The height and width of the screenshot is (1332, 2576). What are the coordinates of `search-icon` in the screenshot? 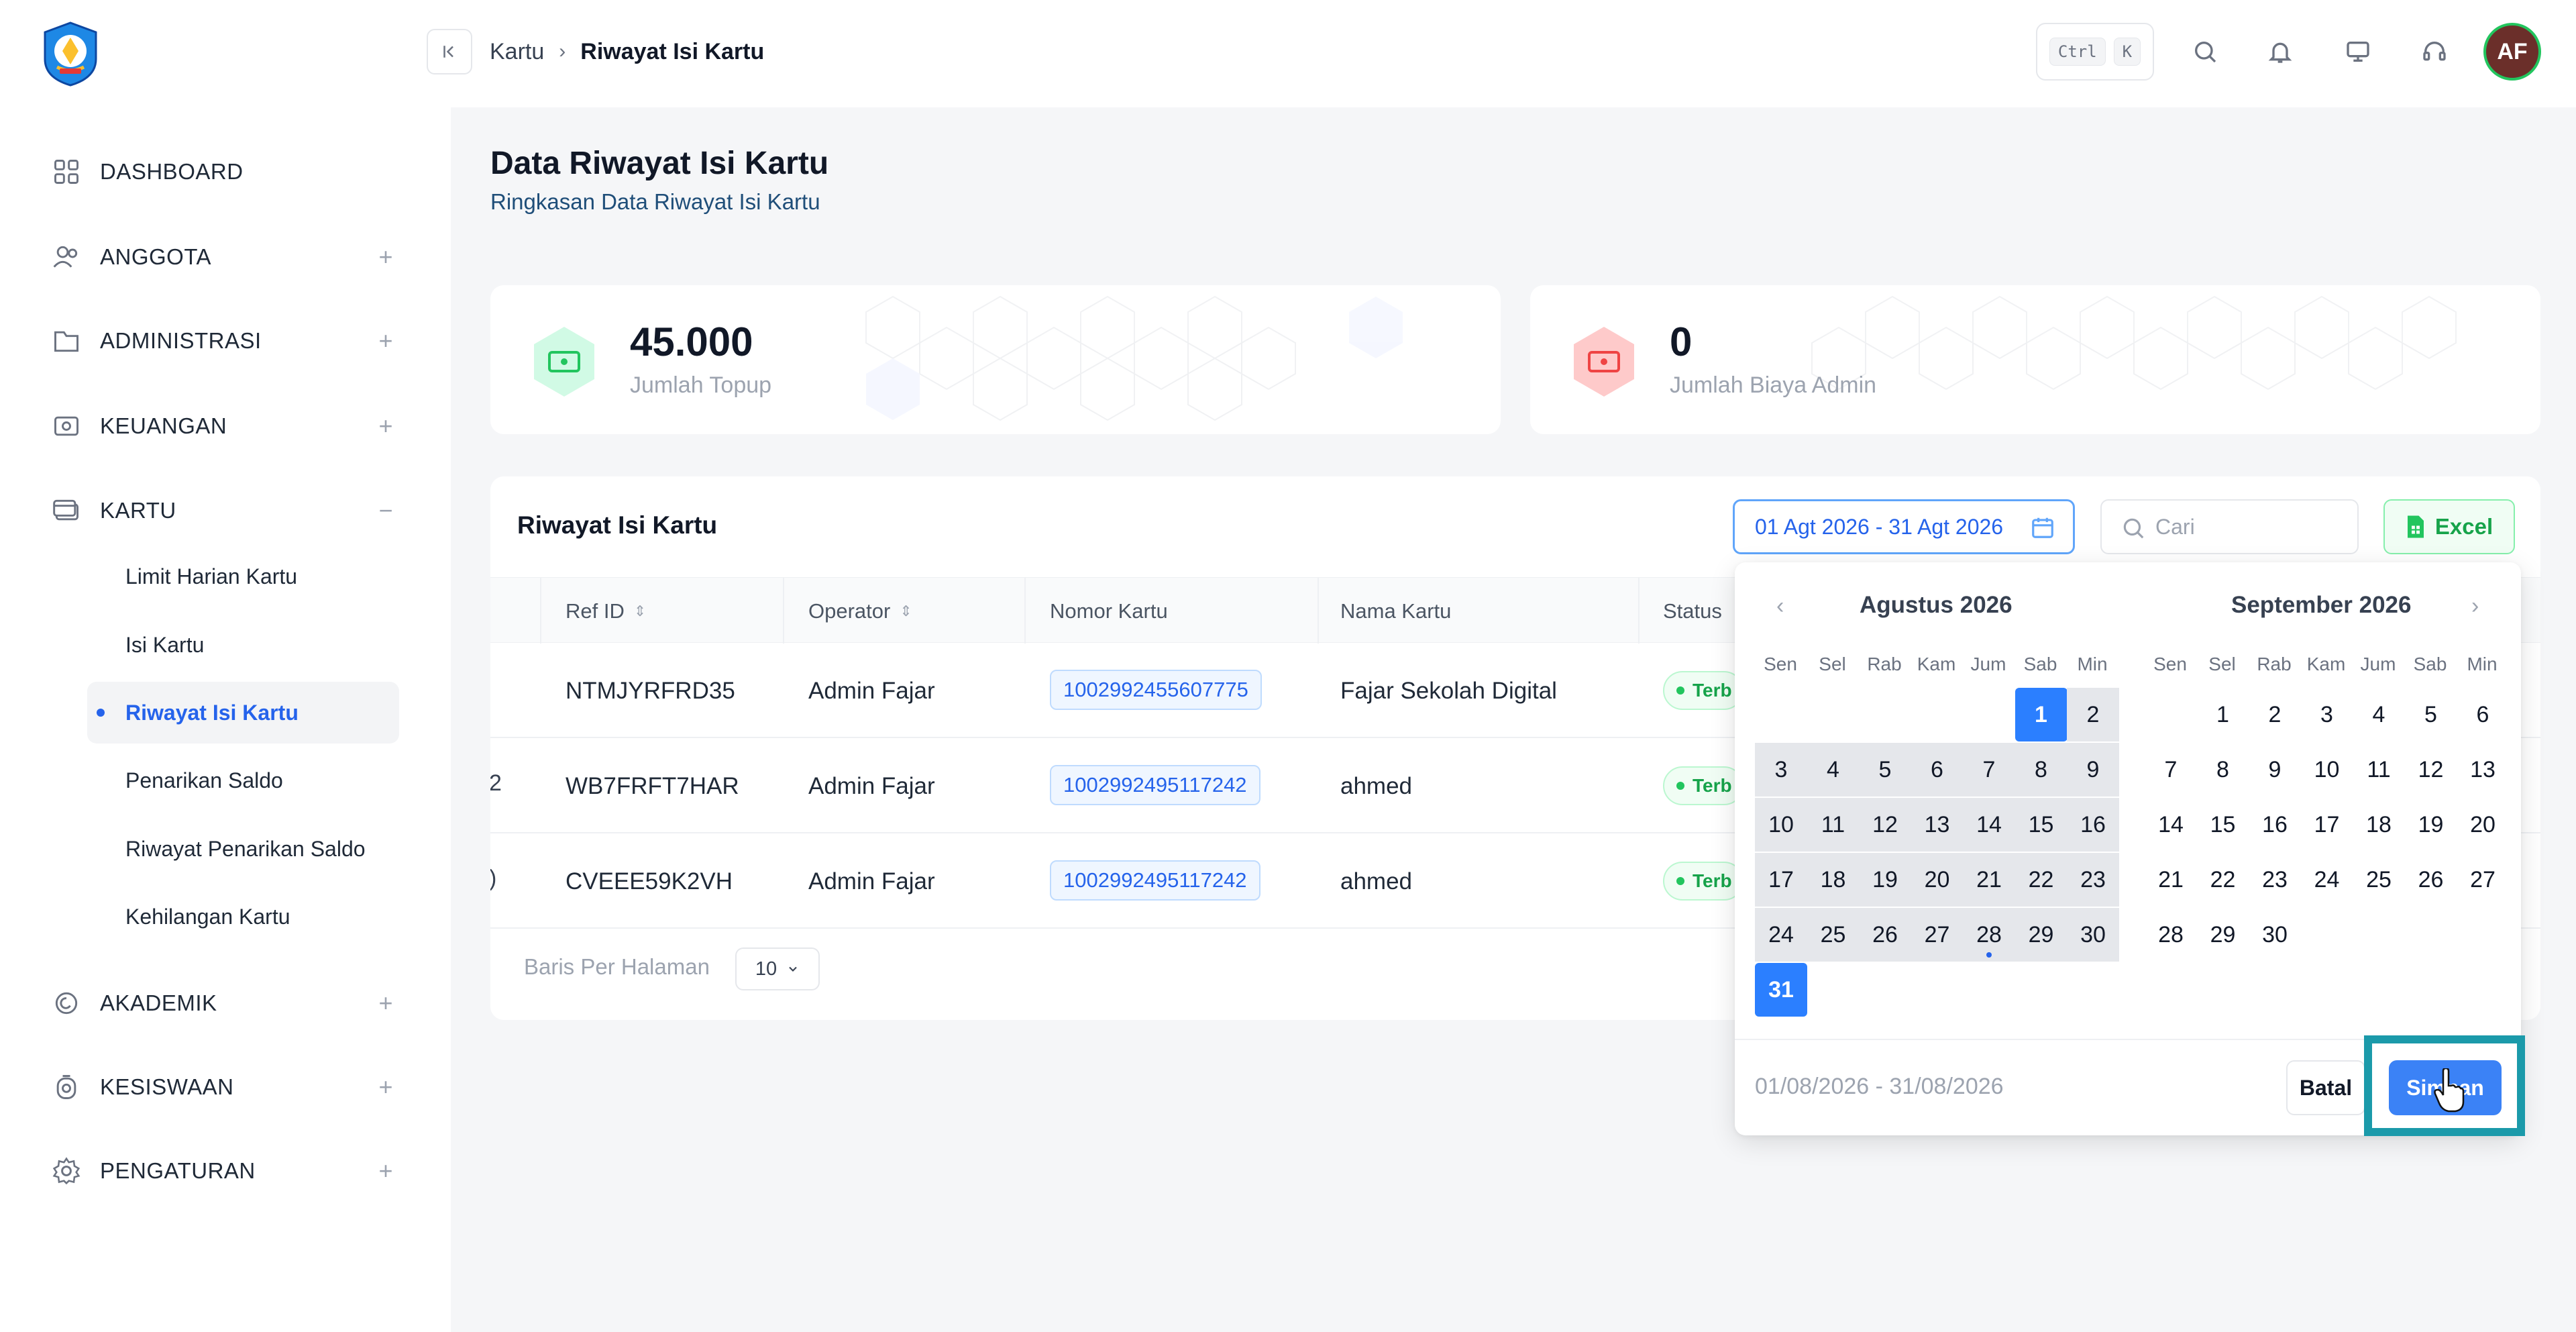 It's located at (2205, 51).